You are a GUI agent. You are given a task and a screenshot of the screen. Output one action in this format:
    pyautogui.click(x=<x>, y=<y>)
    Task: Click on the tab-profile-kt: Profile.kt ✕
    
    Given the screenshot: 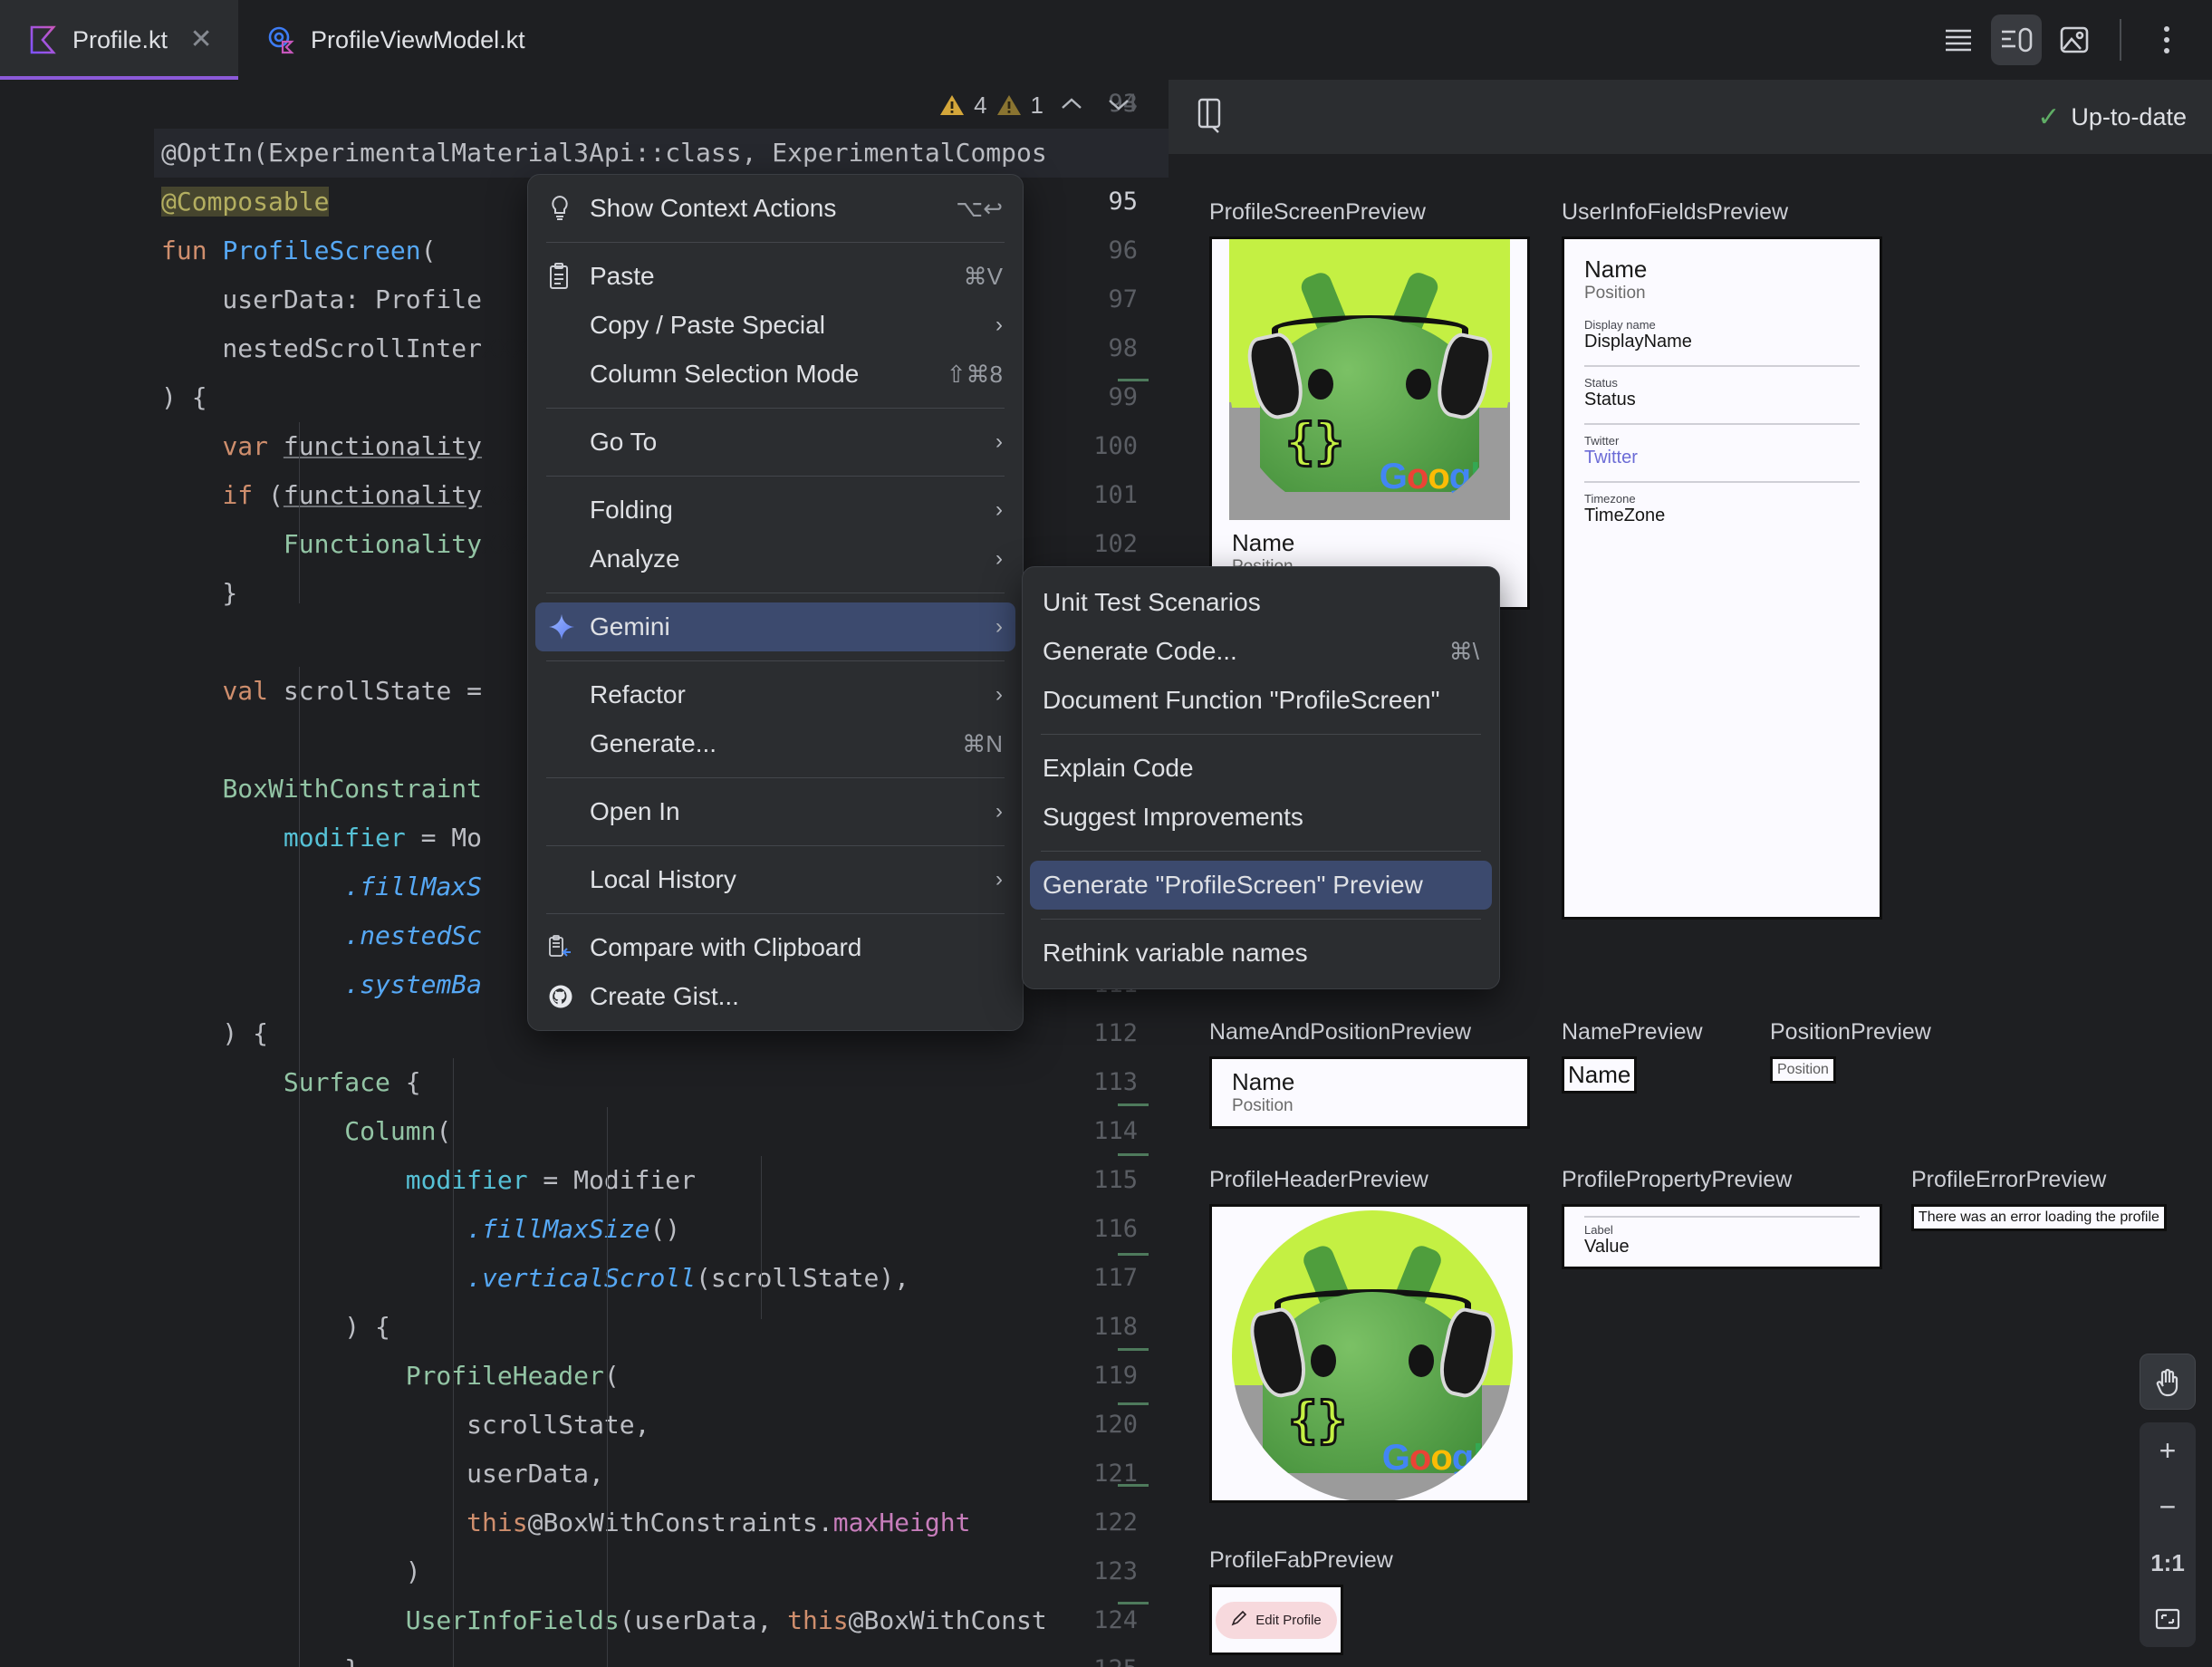 What is the action you would take?
    pyautogui.click(x=119, y=40)
    